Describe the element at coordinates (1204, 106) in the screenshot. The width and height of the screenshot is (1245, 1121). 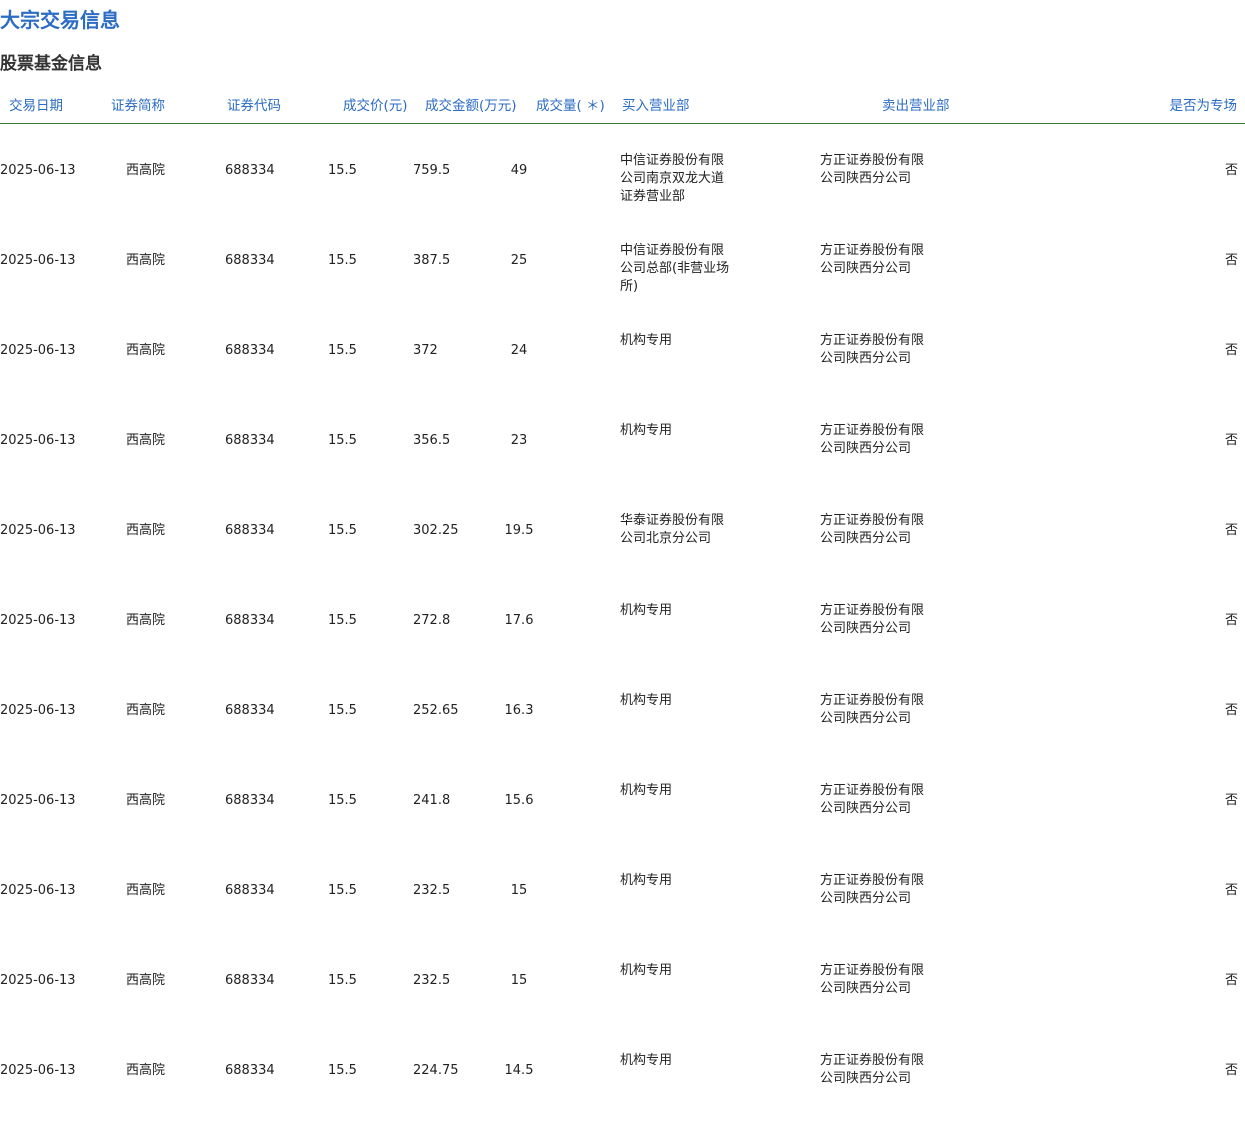
I see `column-header-special: 是否为专场` at that location.